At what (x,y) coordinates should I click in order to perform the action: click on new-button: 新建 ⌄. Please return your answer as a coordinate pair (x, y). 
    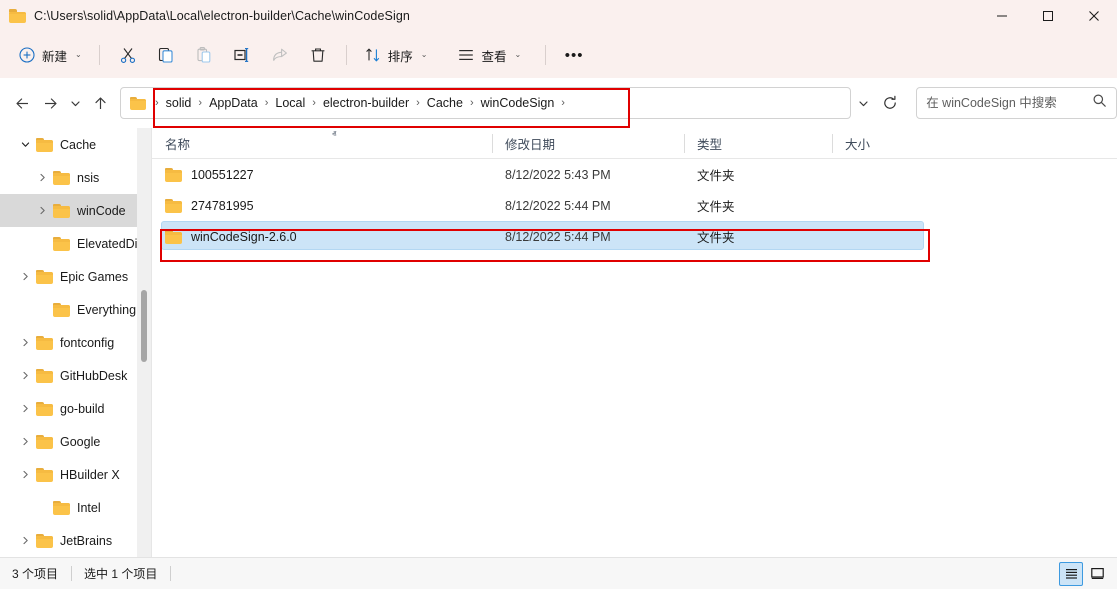
    Looking at the image, I should click on (50, 55).